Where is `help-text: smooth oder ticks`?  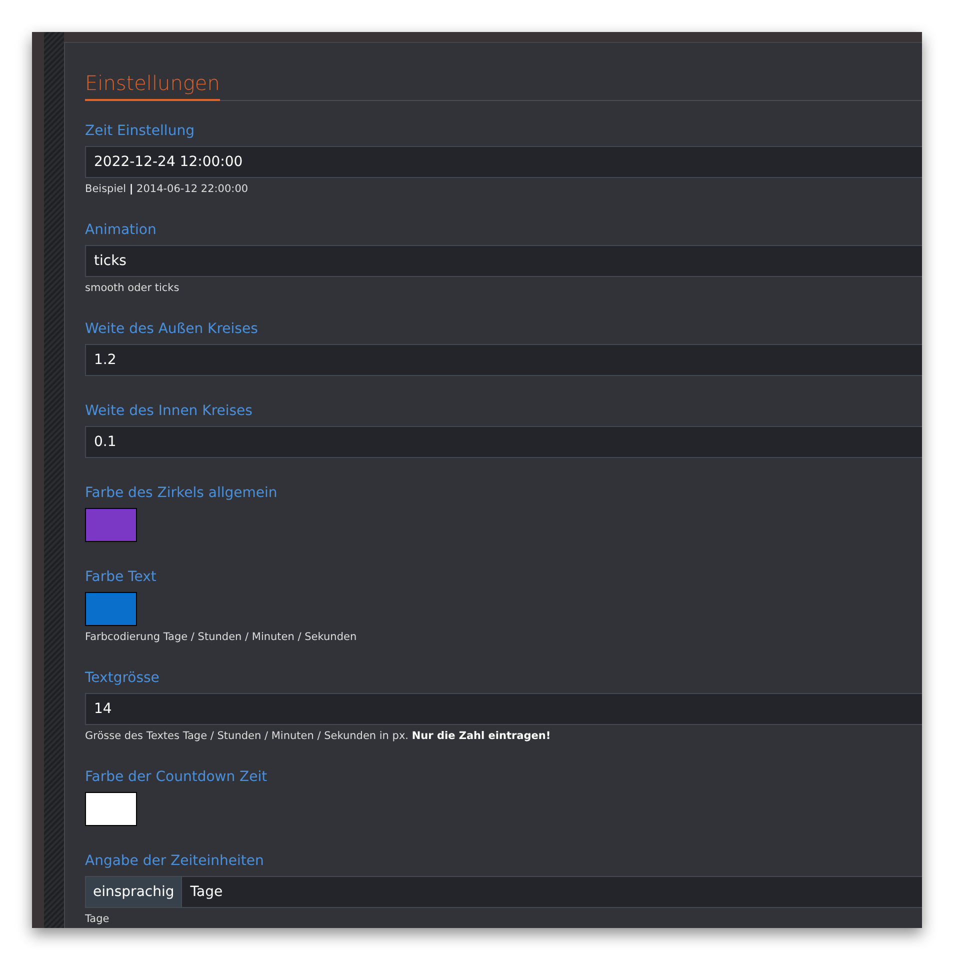
help-text: smooth oder ticks is located at coordinates (132, 288).